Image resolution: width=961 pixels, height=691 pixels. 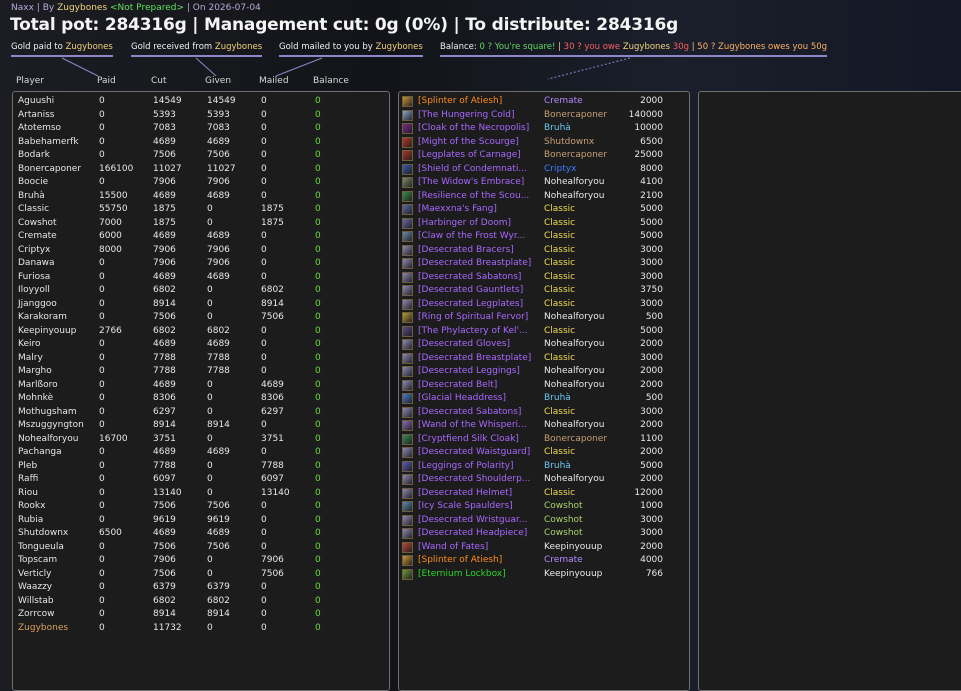 I want to click on item-link: [Leggings of Polarity], so click(x=466, y=467).